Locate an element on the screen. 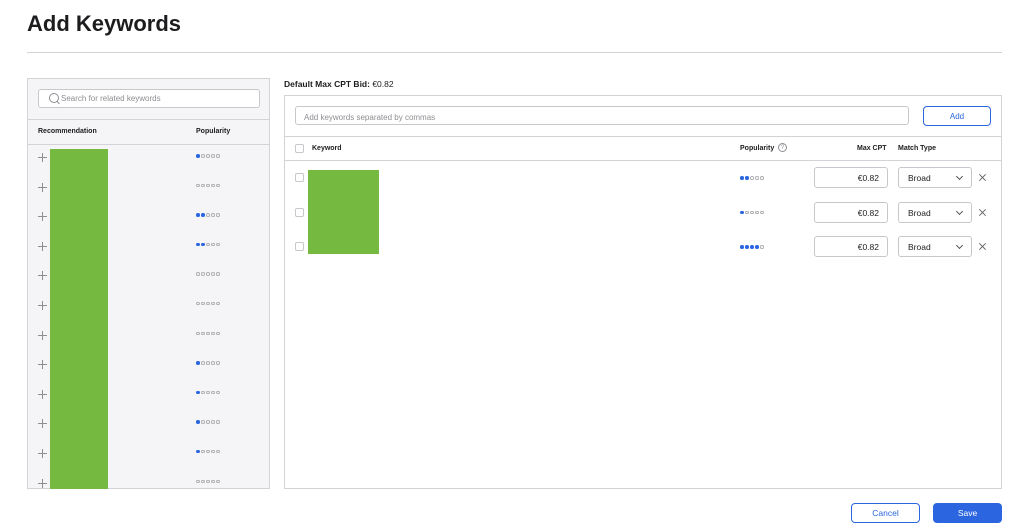  keywords-header: Keyword Popularity ? Max CPT Match Type is located at coordinates (643, 148).